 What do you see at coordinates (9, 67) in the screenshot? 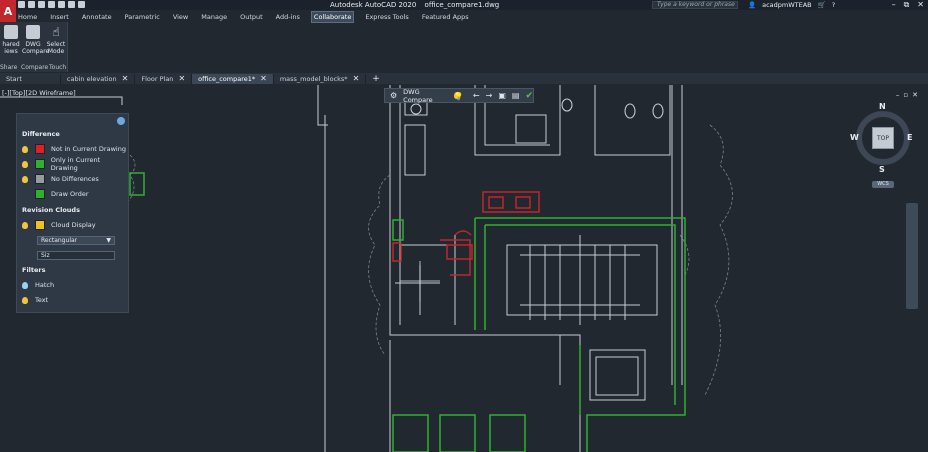
I see `share-panel-label: Share` at bounding box center [9, 67].